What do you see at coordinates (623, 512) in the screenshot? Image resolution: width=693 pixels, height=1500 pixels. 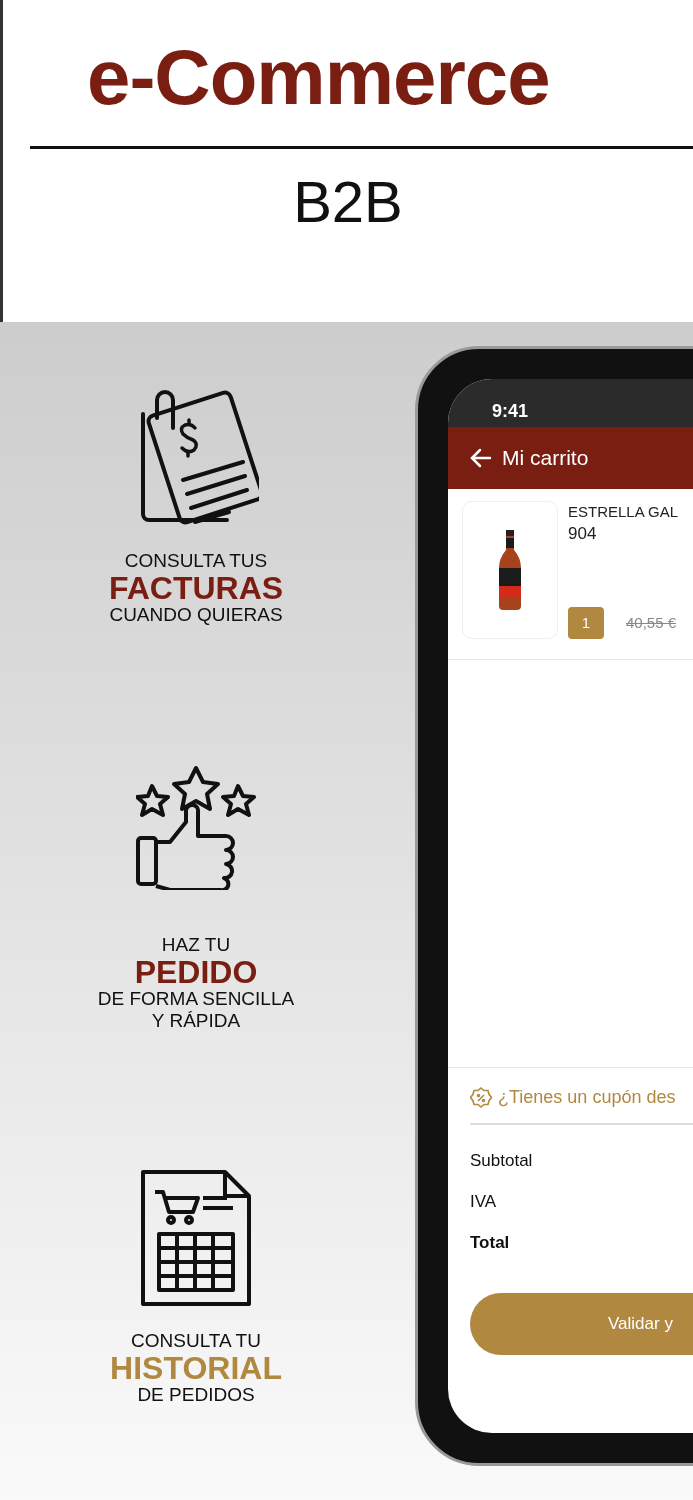 I see `product-name: ESTRELLA GAL` at bounding box center [623, 512].